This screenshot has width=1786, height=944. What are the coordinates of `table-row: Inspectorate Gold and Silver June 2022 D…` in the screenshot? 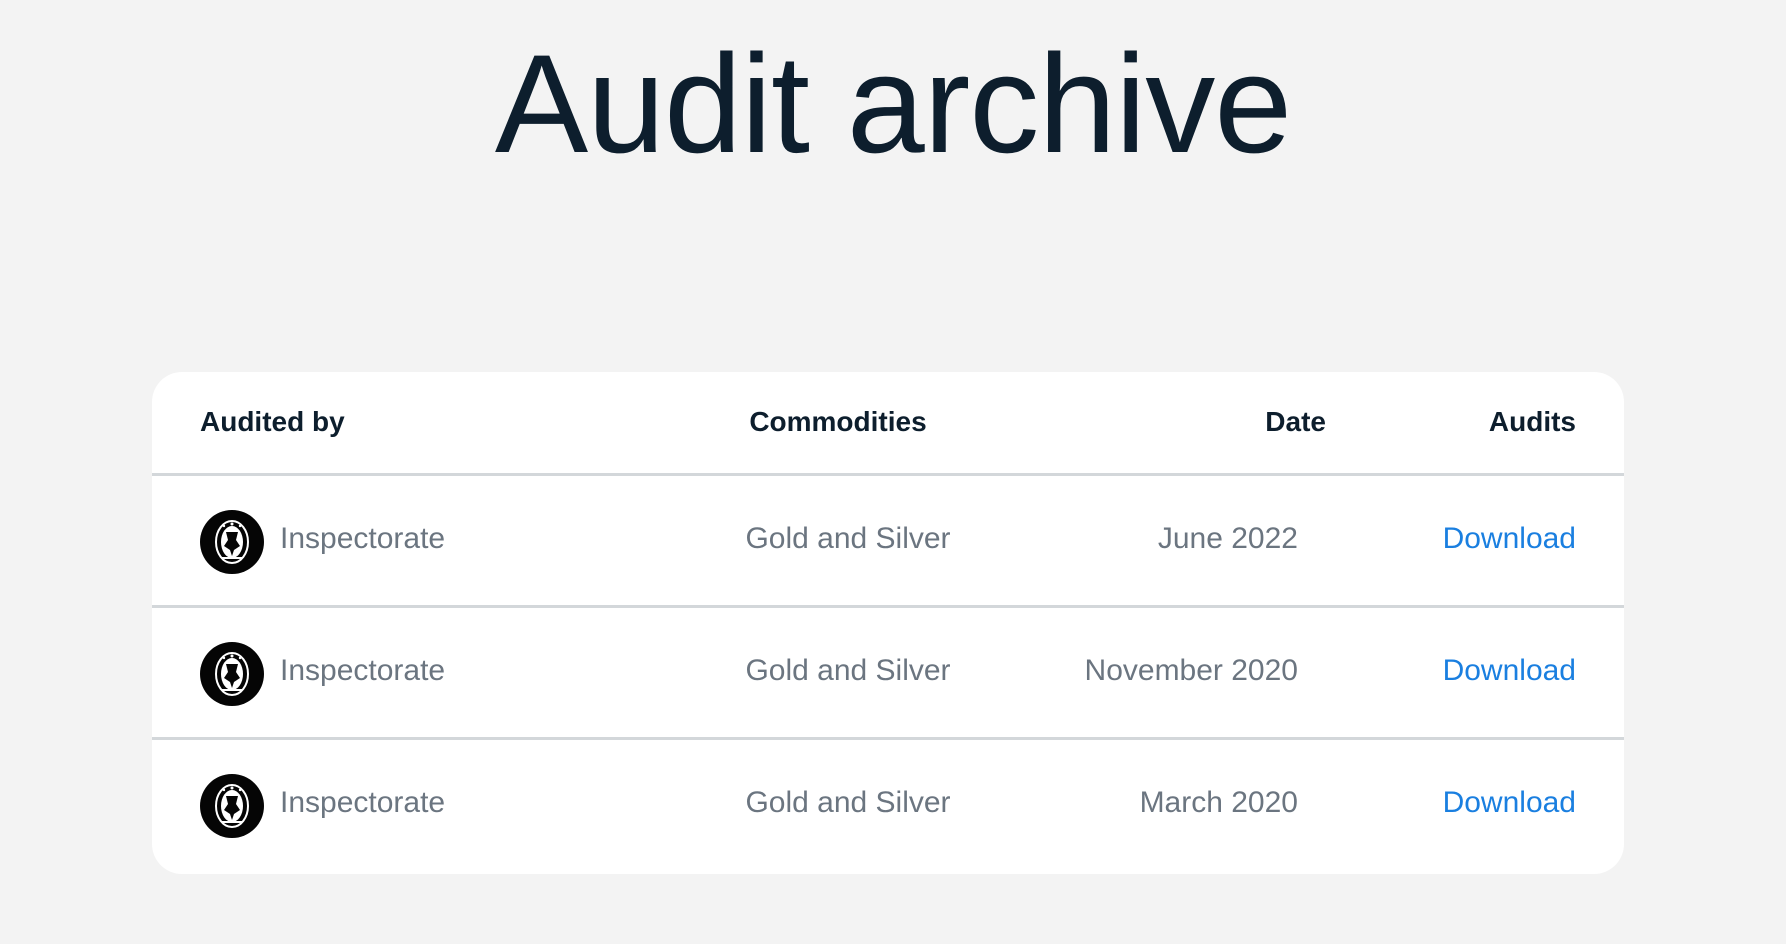 It's located at (888, 542).